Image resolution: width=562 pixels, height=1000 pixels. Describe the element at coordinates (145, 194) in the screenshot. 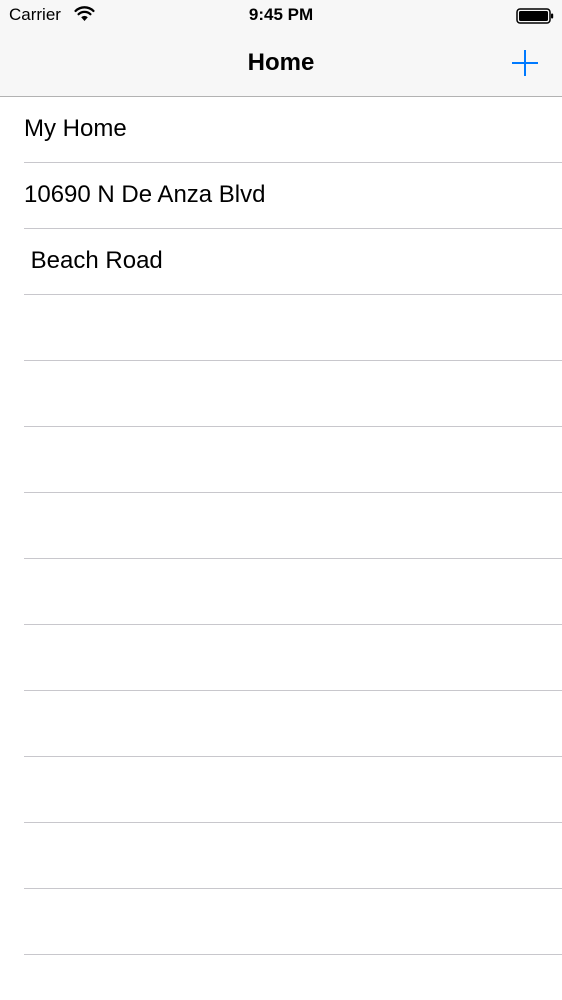

I see `row-label: 10690 N De Anza Blvd` at that location.